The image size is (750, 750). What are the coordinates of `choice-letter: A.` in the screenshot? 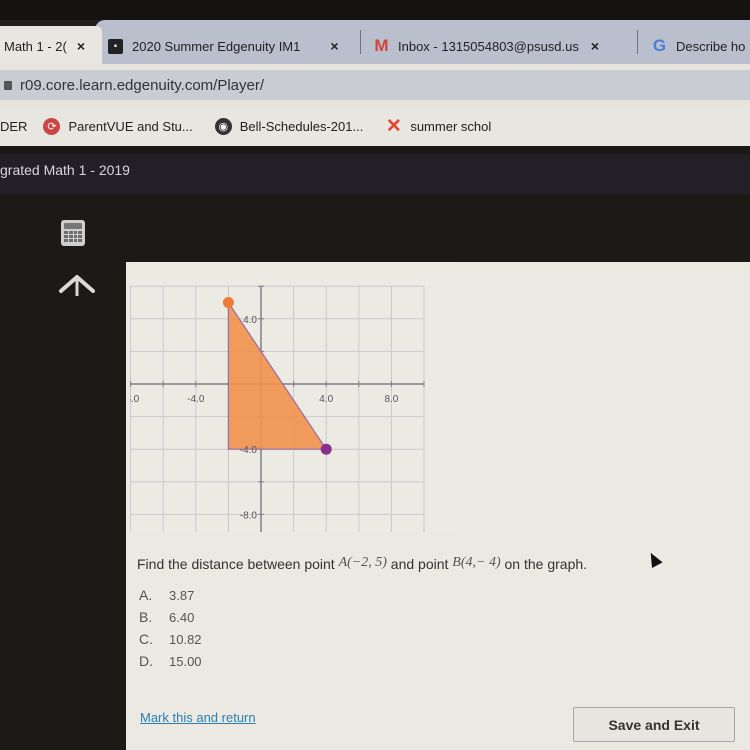 It's located at (146, 595).